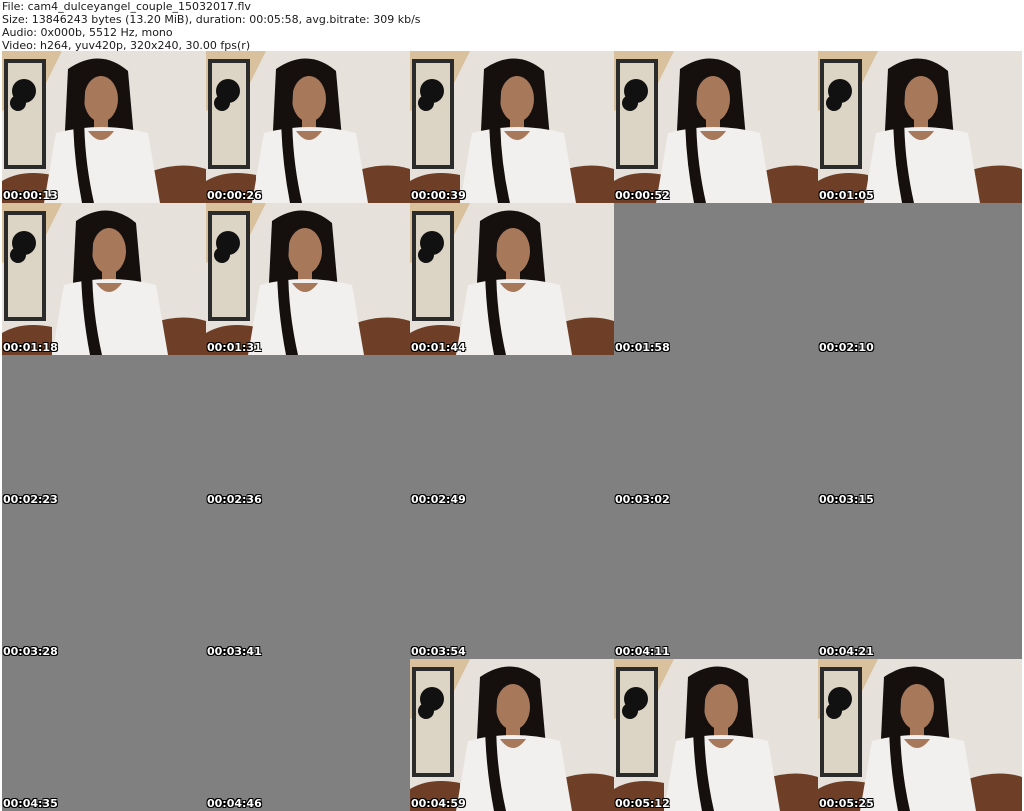  I want to click on timestamp-label: 00:00:39, so click(438, 195).